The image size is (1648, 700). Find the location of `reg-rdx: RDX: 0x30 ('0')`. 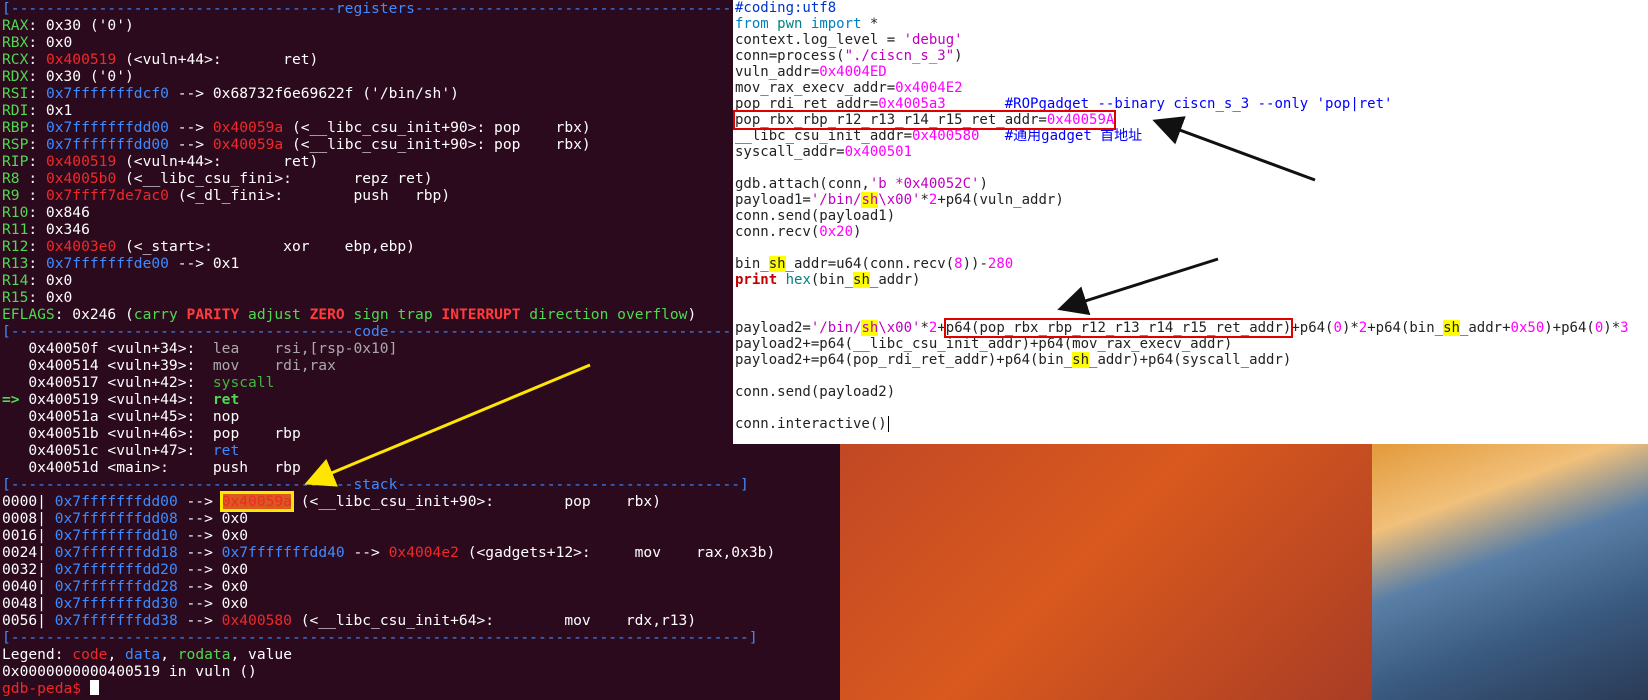

reg-rdx: RDX: 0x30 ('0') is located at coordinates (68, 76).